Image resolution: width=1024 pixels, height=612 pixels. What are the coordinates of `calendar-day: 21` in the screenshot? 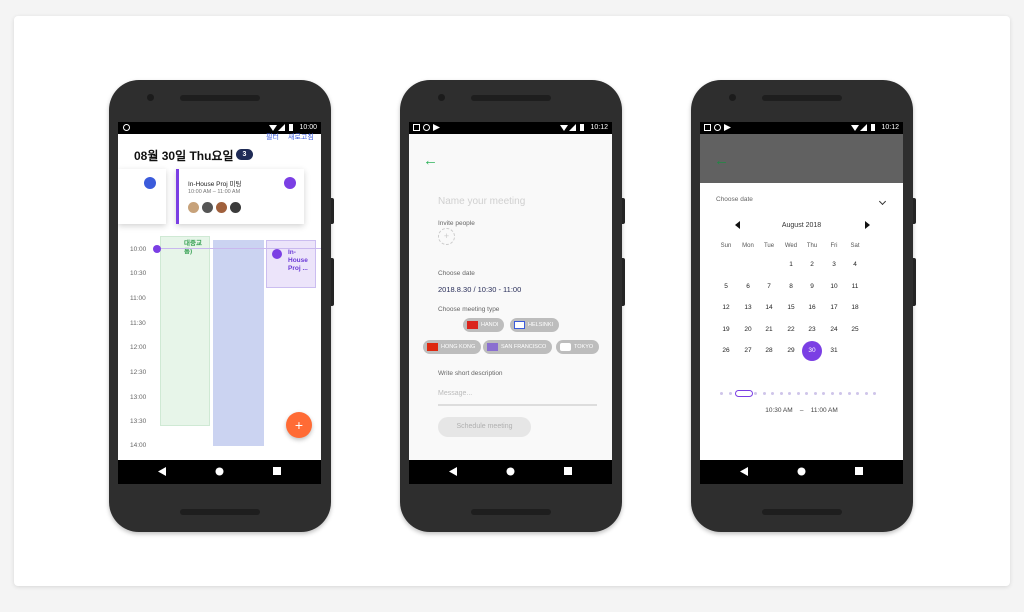 It's located at (769, 330).